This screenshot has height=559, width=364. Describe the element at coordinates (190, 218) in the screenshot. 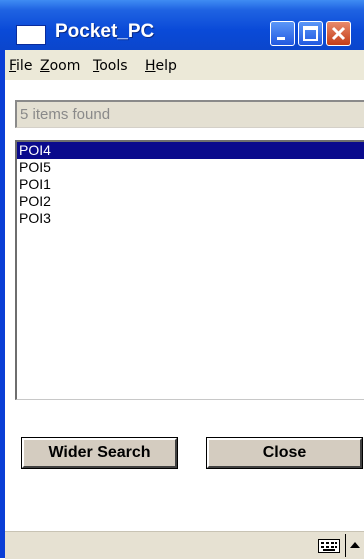

I see `list-item: POI3` at that location.